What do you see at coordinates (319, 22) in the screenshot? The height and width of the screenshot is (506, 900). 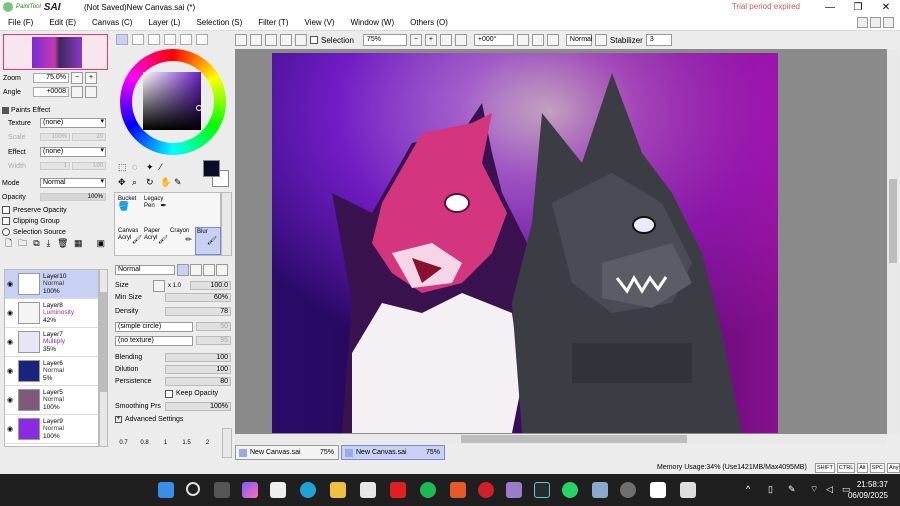 I see `menu-view: View (V)` at bounding box center [319, 22].